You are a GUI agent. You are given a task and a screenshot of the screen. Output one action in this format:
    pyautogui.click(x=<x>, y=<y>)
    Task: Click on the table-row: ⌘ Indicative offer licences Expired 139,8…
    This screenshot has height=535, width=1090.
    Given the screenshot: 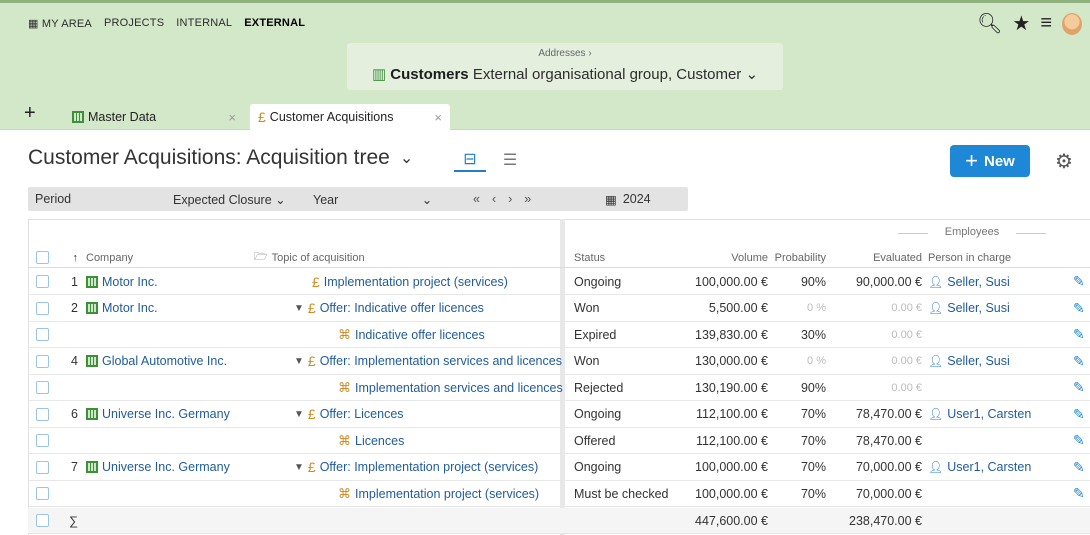 What is the action you would take?
    pyautogui.click(x=559, y=335)
    